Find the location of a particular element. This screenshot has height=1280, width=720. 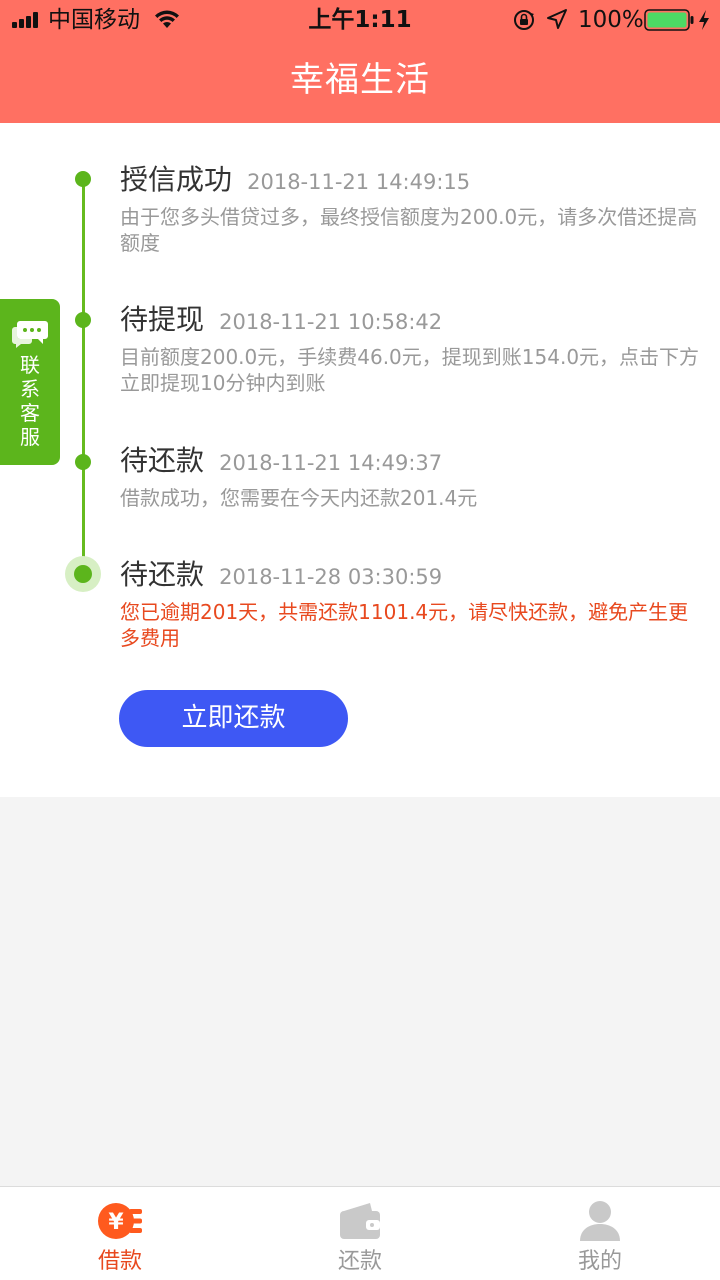

rotation-lock-icon is located at coordinates (524, 20).